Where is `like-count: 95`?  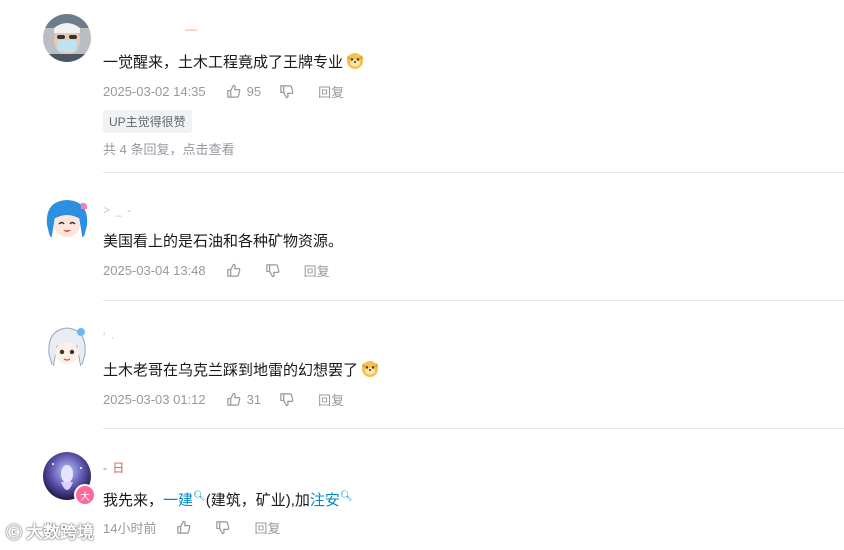
like-count: 95 is located at coordinates (254, 91).